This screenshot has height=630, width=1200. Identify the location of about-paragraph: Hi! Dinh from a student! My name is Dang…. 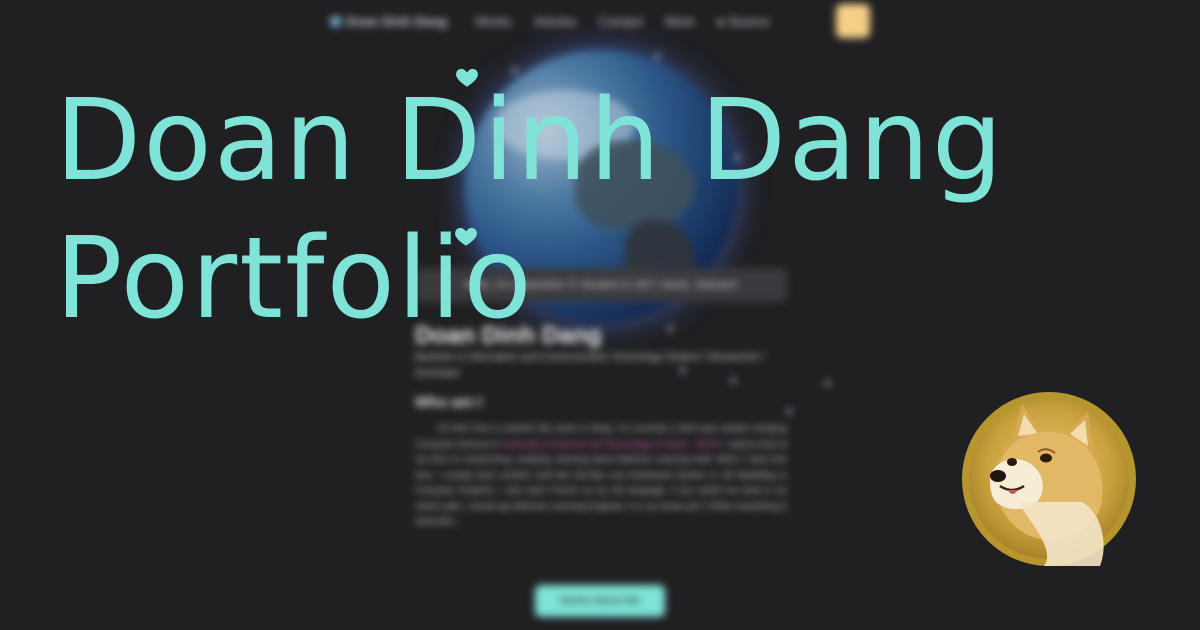
(601, 475).